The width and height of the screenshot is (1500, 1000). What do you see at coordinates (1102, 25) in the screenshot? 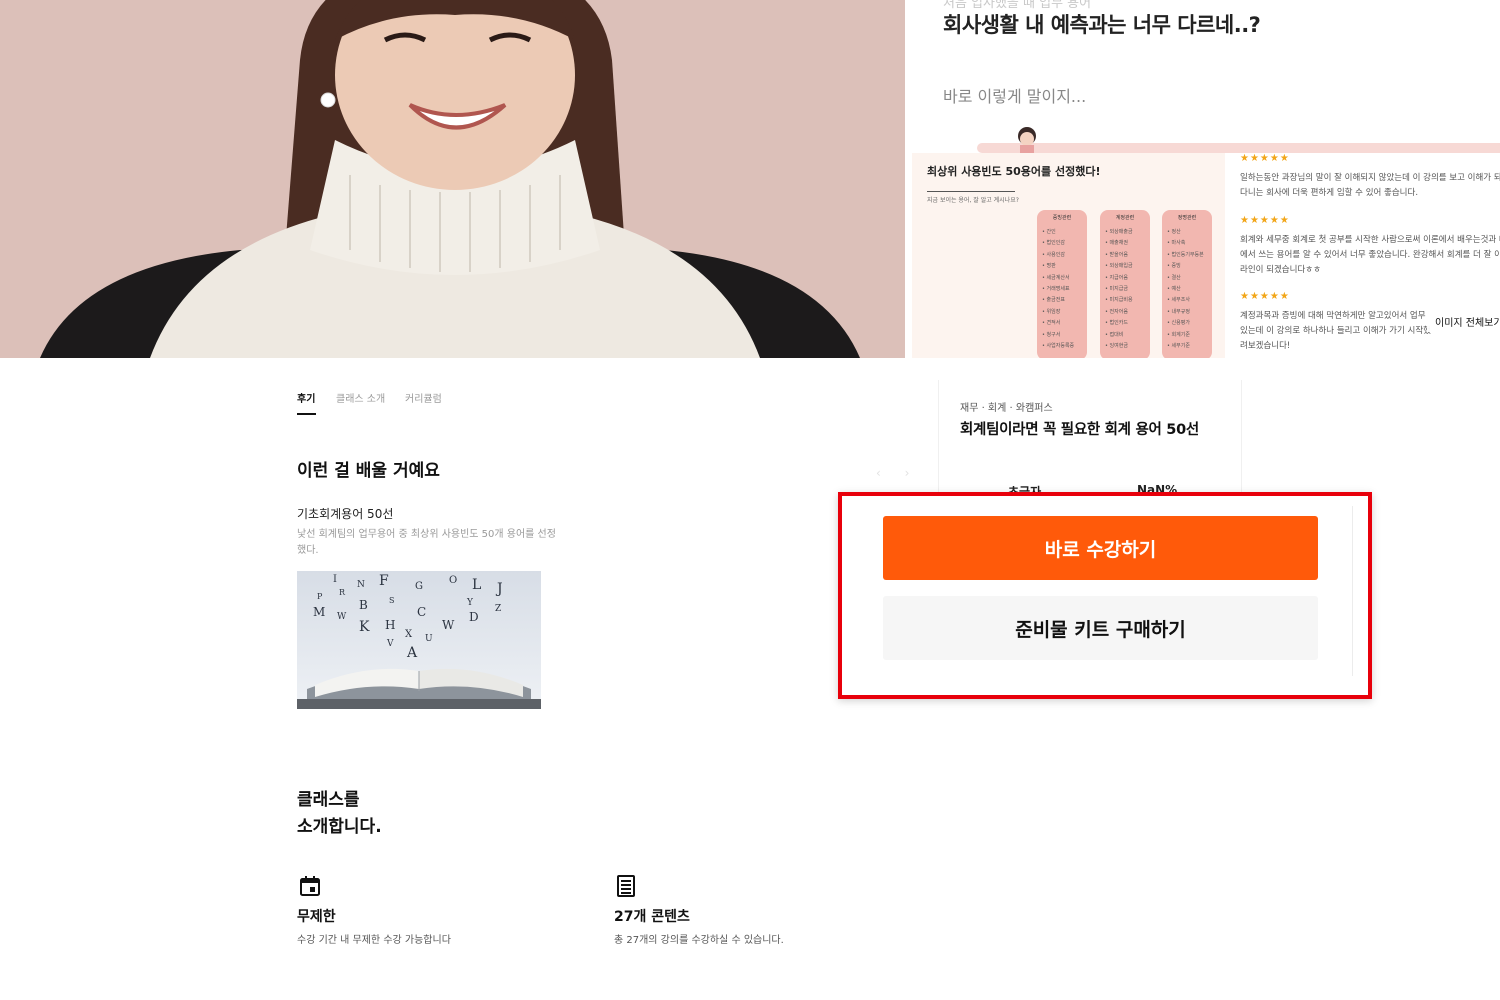
I see `story-headline: 회사생활 내 예측과는 너무 다르네..?` at bounding box center [1102, 25].